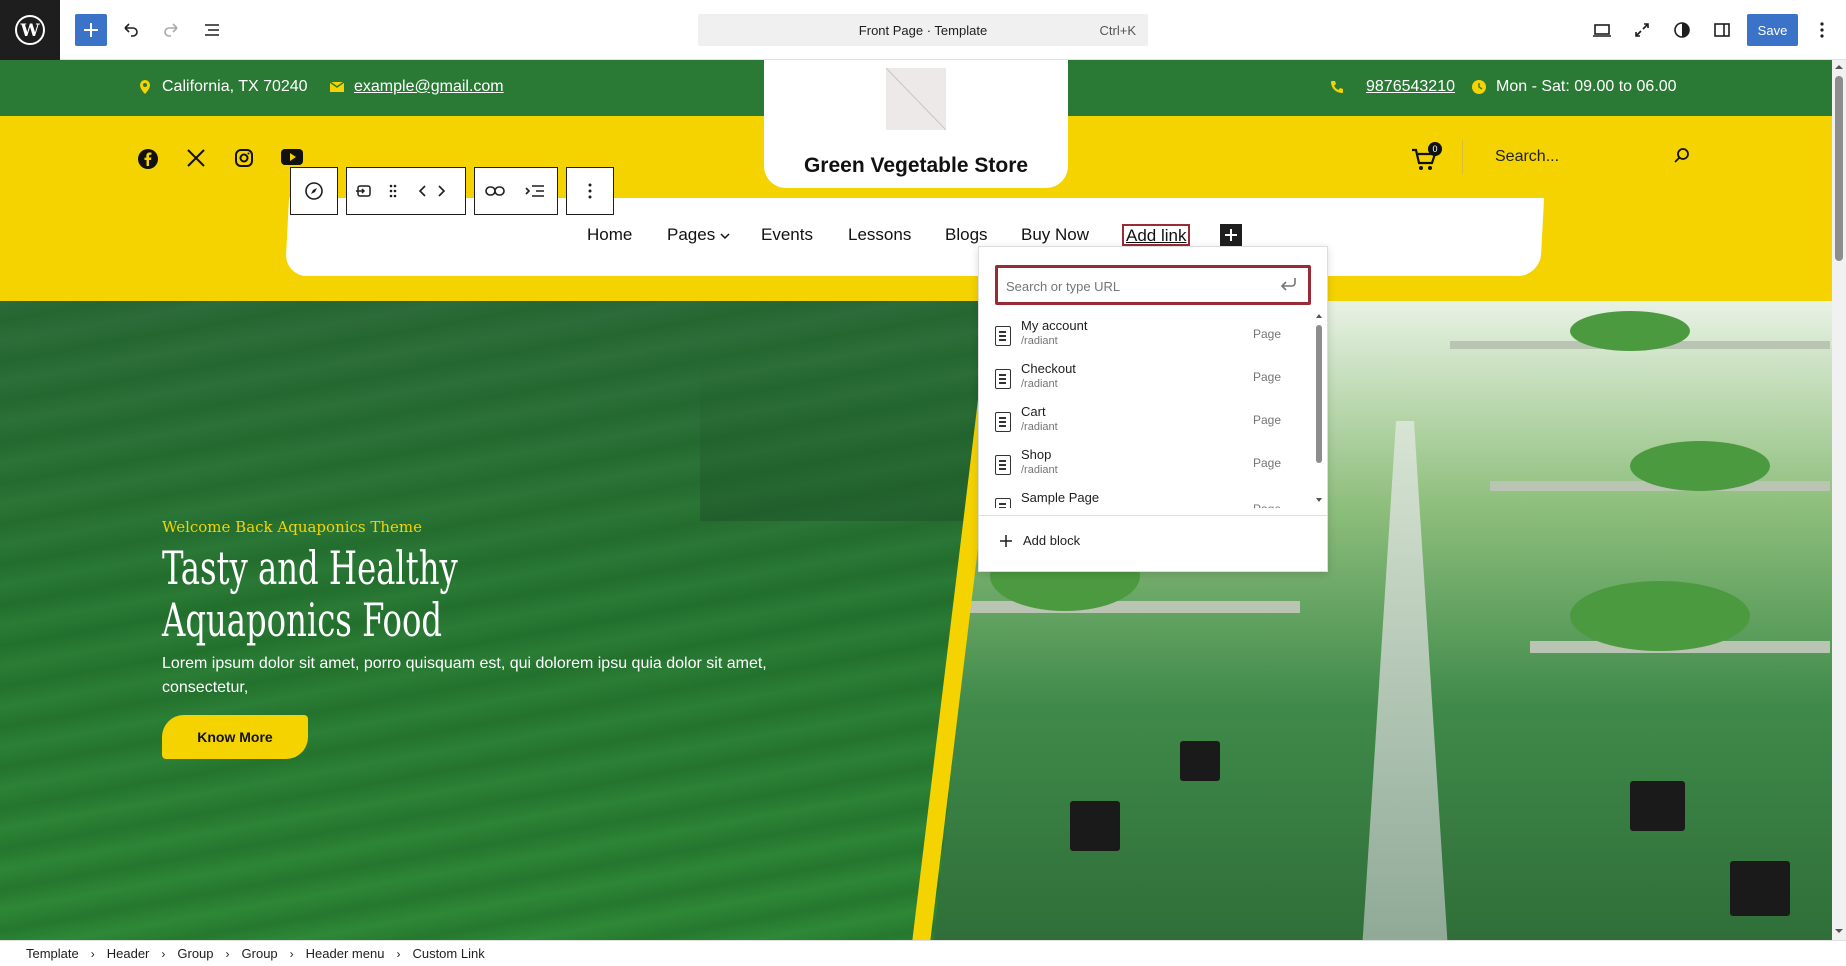 The image size is (1846, 966). Describe the element at coordinates (212, 30) in the screenshot. I see `document-overview-icon` at that location.